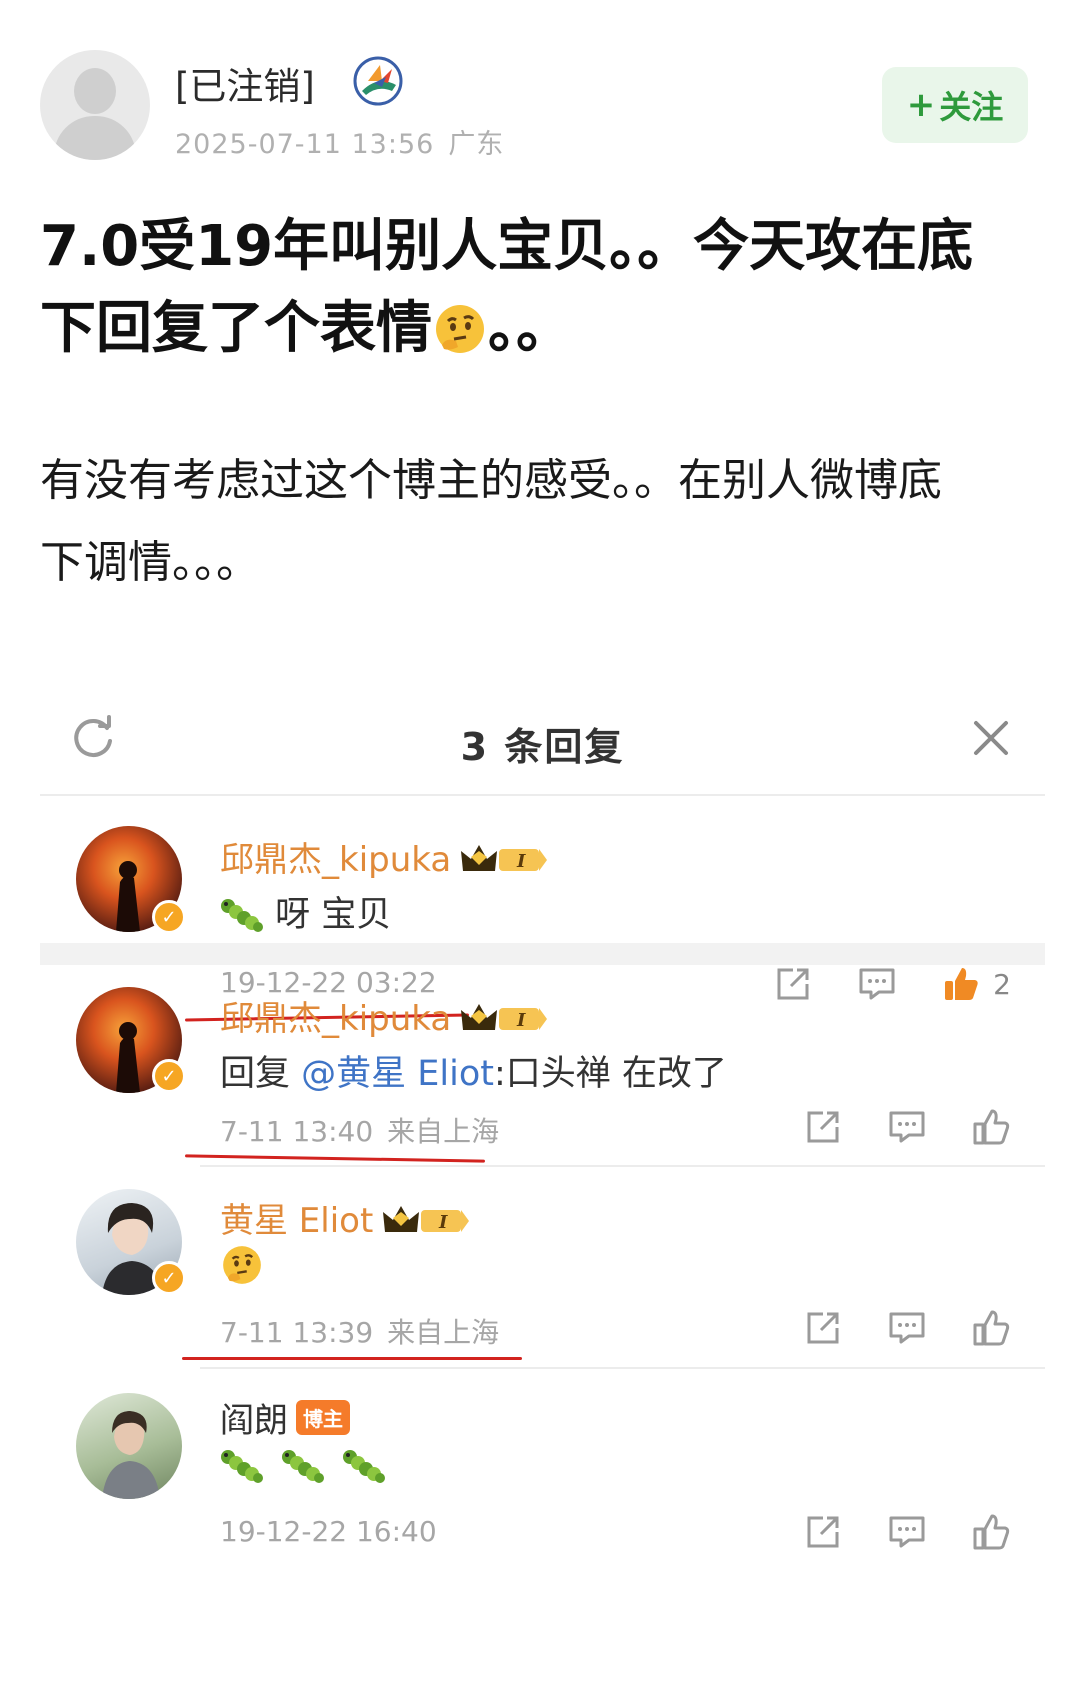 The height and width of the screenshot is (1682, 1080). I want to click on reply-content: 回复 @黄星 Eliot:口头禅 在改了, so click(473, 1074).